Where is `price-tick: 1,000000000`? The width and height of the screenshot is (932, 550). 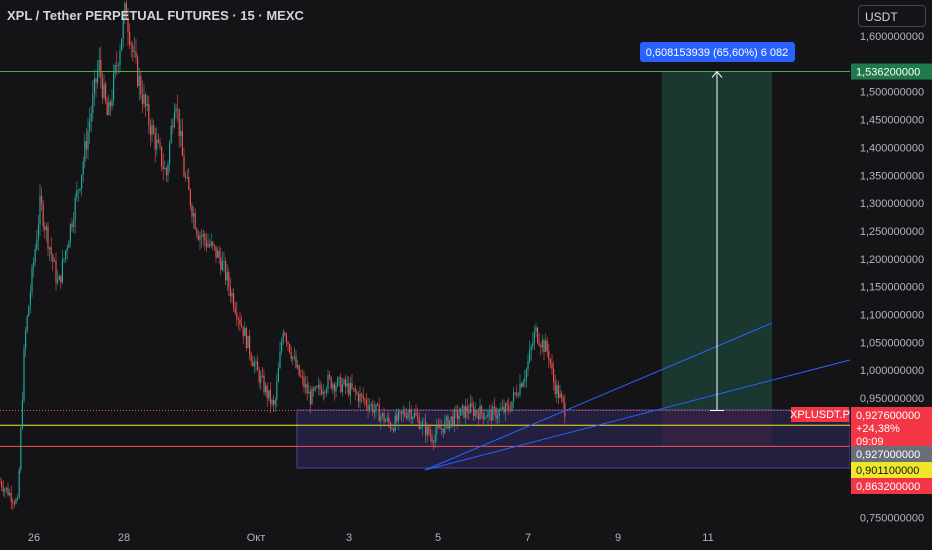 price-tick: 1,000000000 is located at coordinates (892, 371).